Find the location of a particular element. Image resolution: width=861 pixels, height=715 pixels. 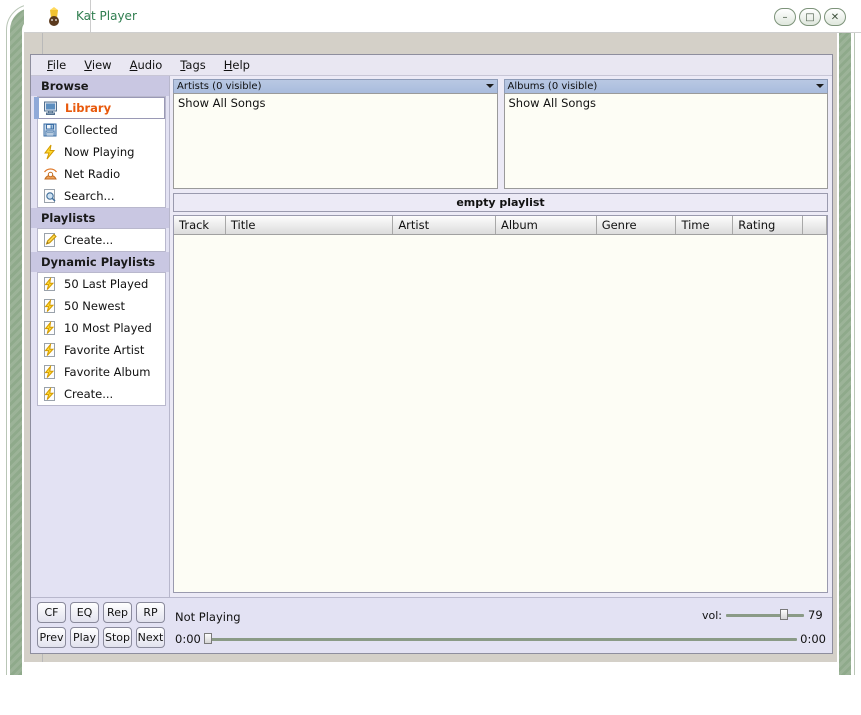

menu-audio-rest: udio is located at coordinates (150, 65).